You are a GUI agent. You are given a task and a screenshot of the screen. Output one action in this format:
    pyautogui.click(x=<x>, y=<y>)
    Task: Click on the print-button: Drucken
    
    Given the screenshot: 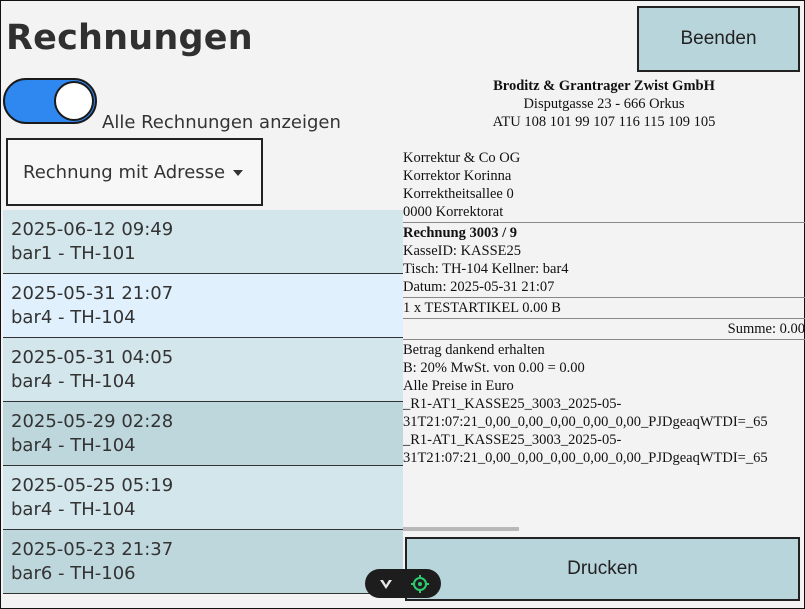 What is the action you would take?
    pyautogui.click(x=602, y=569)
    